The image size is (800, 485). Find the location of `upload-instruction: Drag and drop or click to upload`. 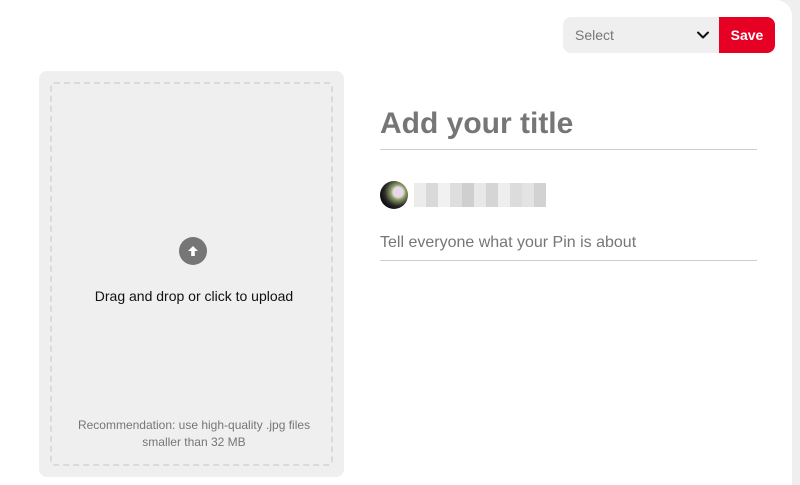

upload-instruction: Drag and drop or click to upload is located at coordinates (194, 296).